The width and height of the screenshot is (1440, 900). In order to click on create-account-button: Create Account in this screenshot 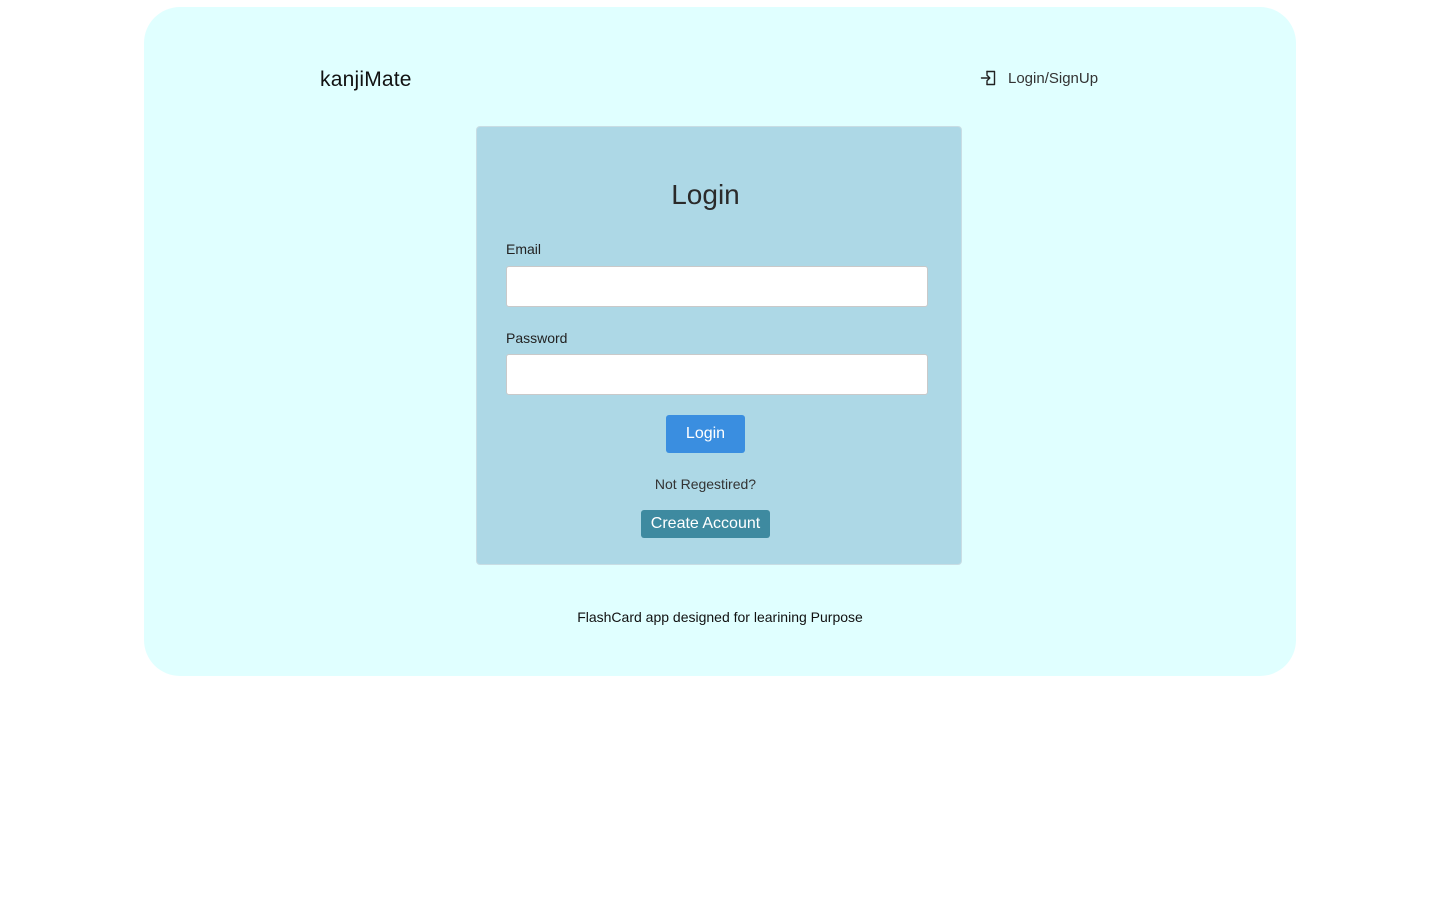, I will do `click(705, 524)`.